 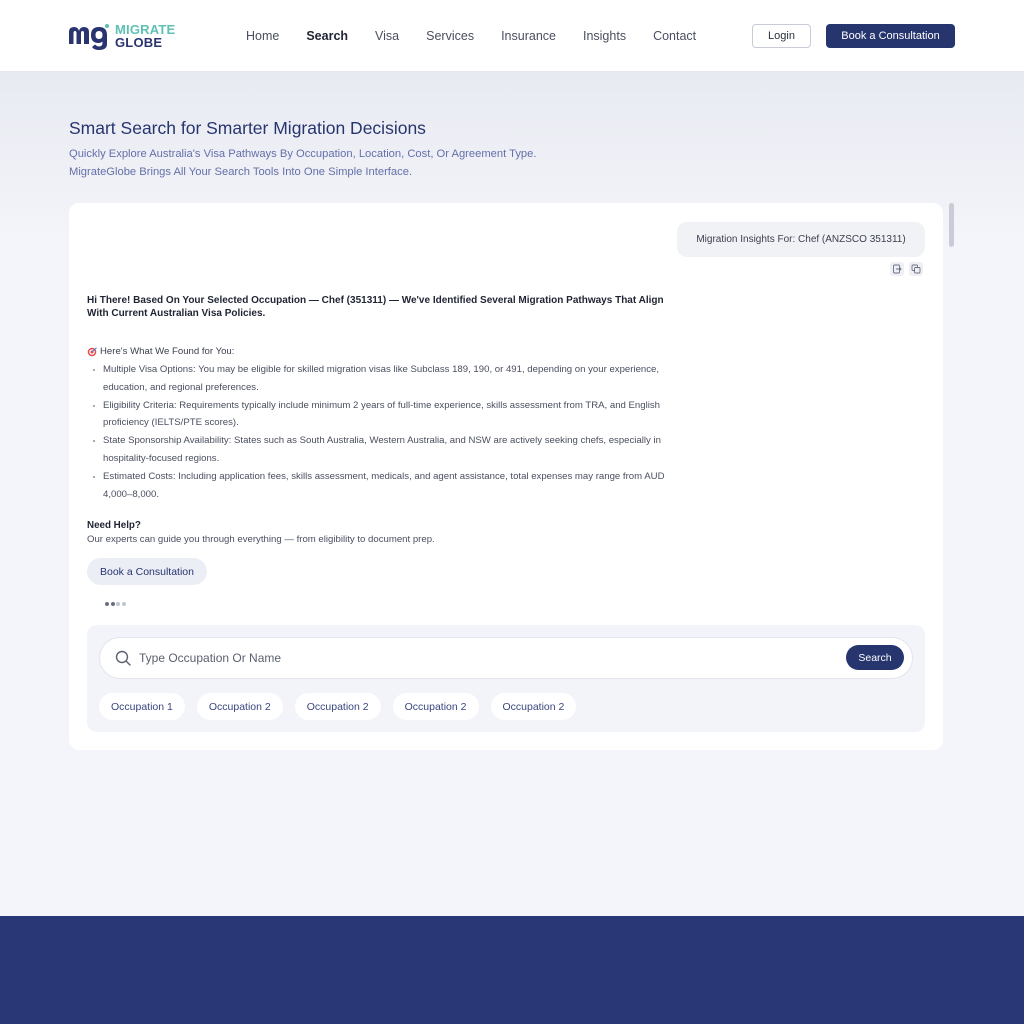 I want to click on typing-indicator, so click(x=116, y=604).